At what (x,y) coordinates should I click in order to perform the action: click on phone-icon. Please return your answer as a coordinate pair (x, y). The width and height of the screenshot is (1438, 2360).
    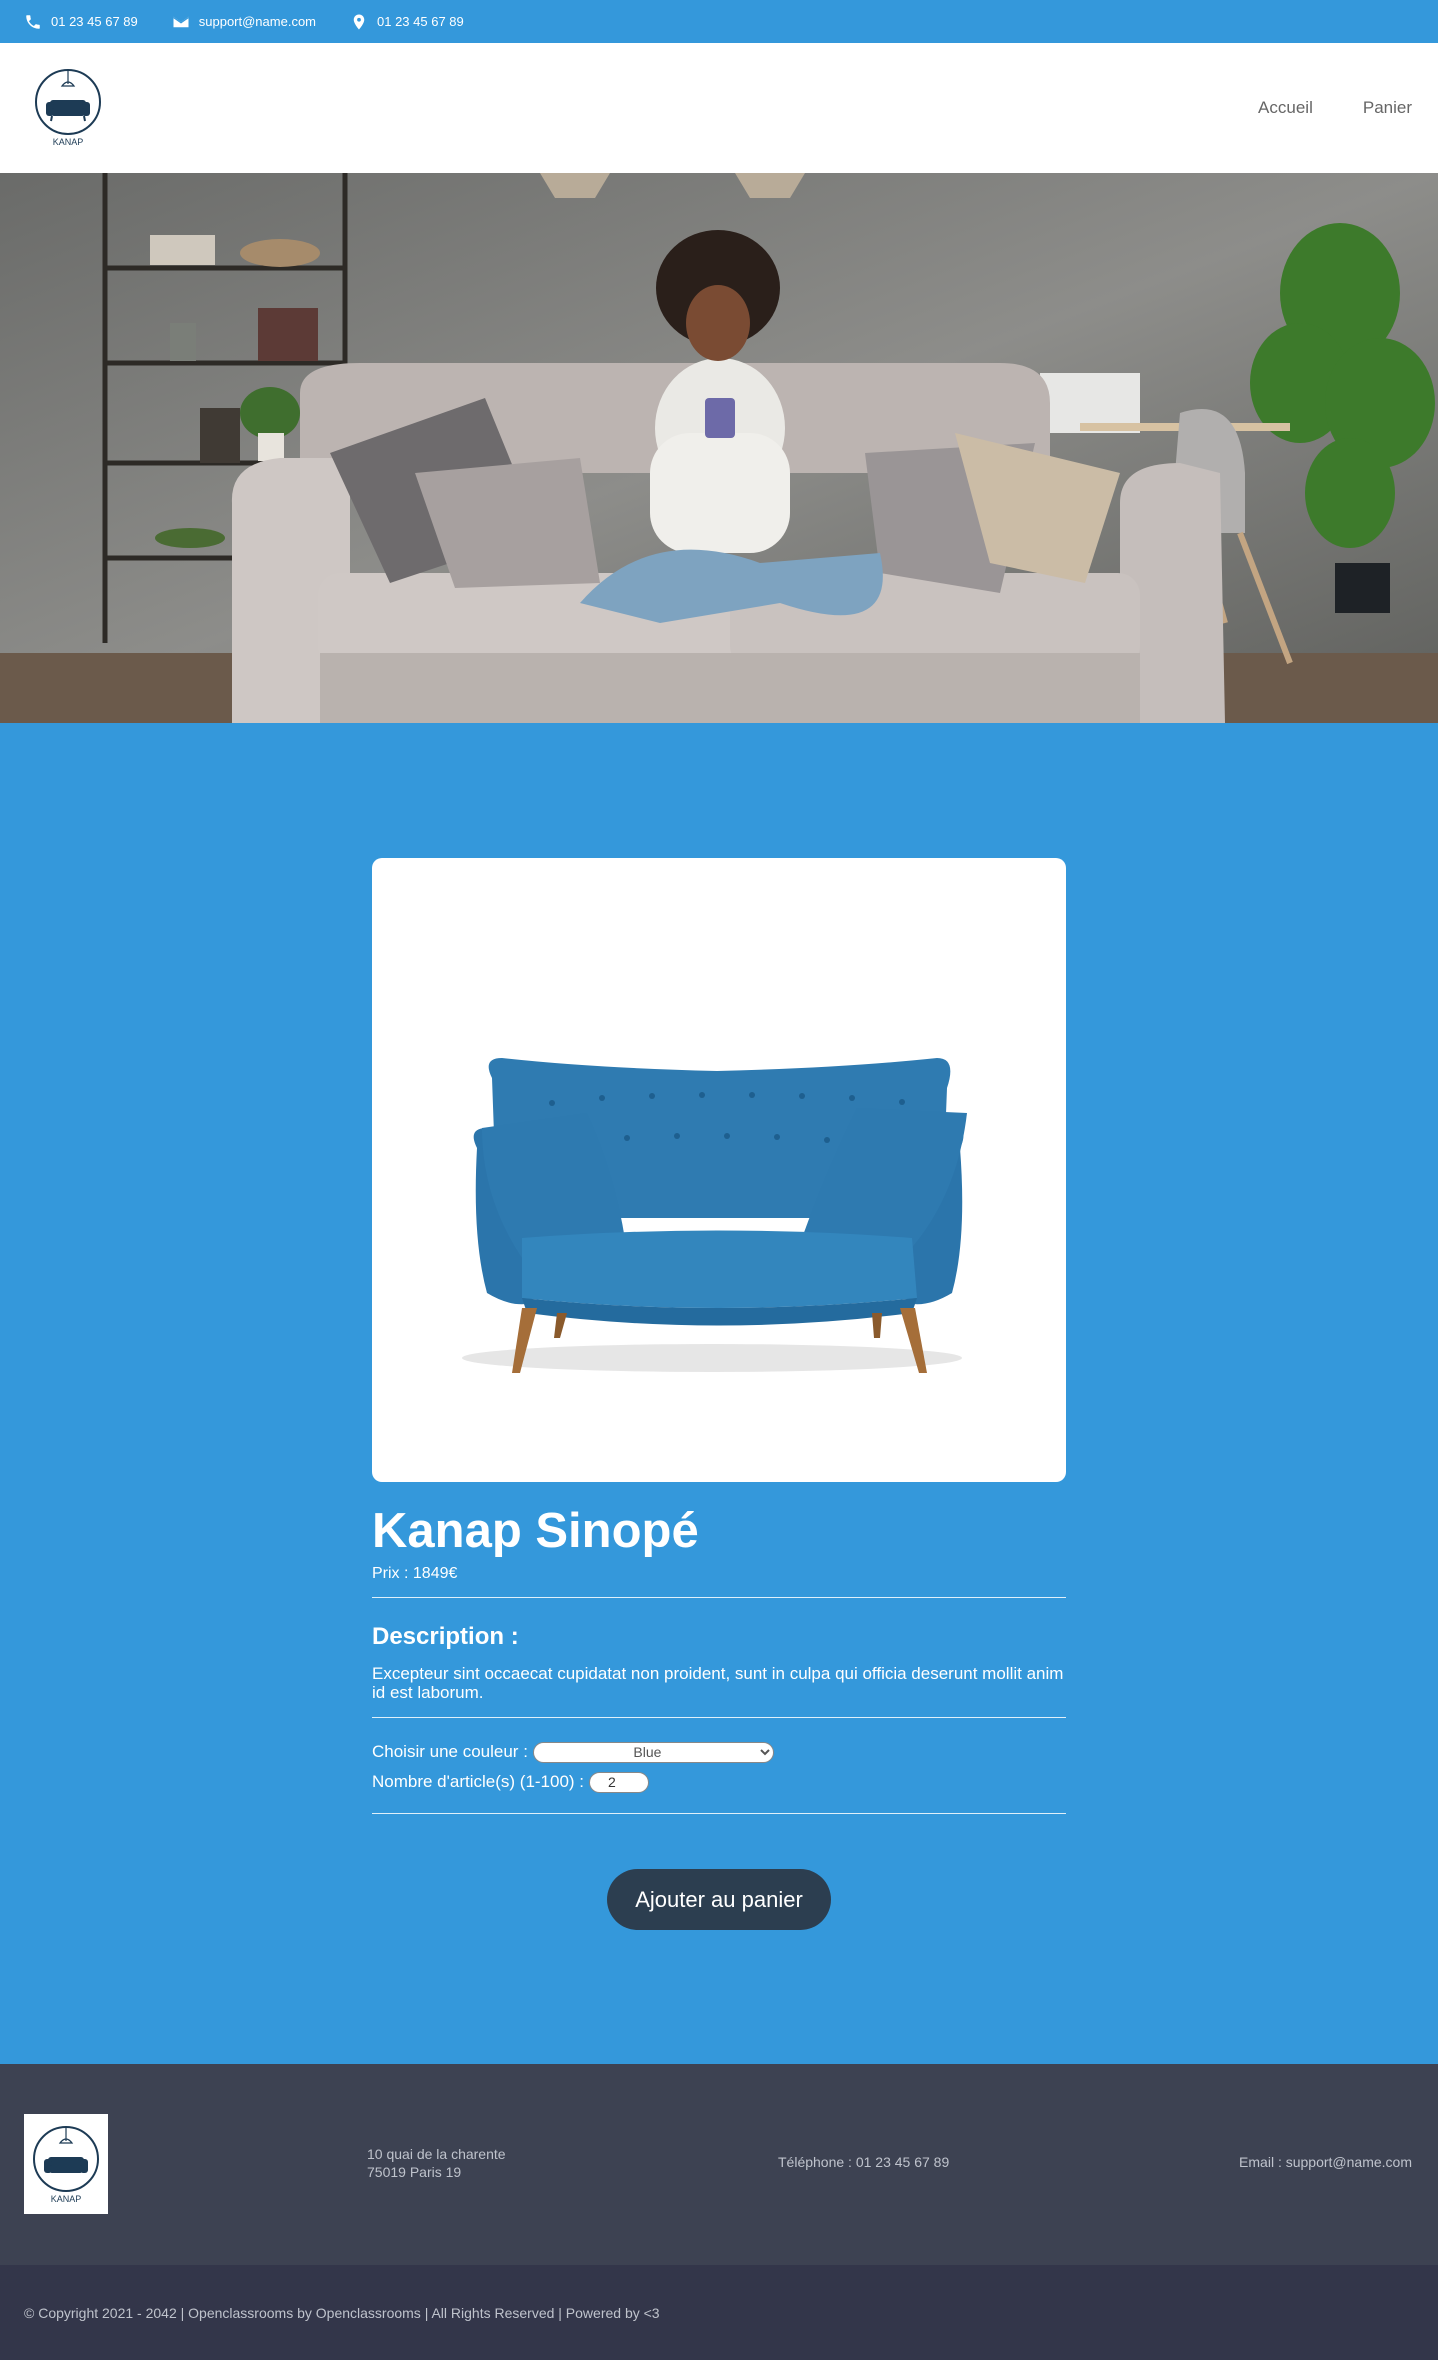
    Looking at the image, I should click on (33, 21).